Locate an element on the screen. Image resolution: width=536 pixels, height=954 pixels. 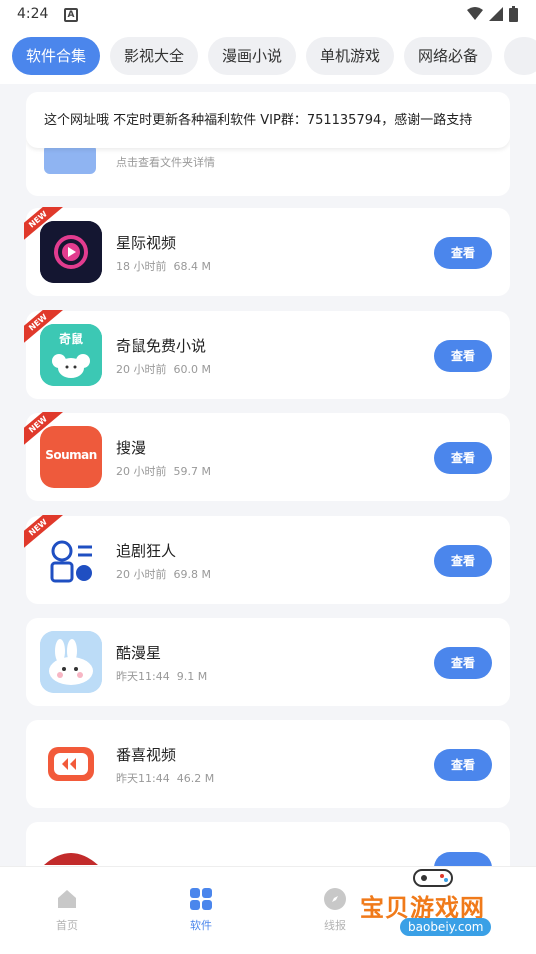
app-meta: 20 小时前 59.7 M is located at coordinates (163, 471).